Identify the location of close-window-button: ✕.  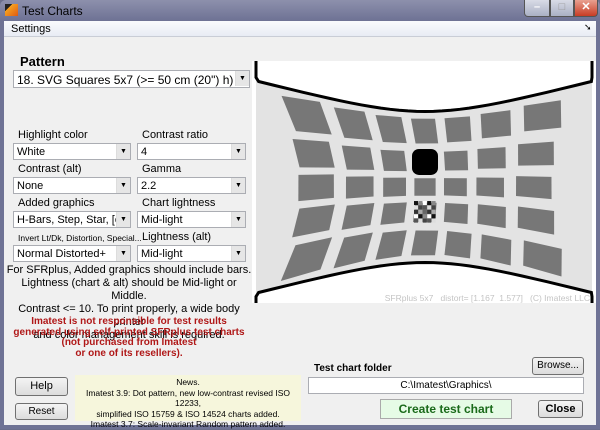
(586, 8).